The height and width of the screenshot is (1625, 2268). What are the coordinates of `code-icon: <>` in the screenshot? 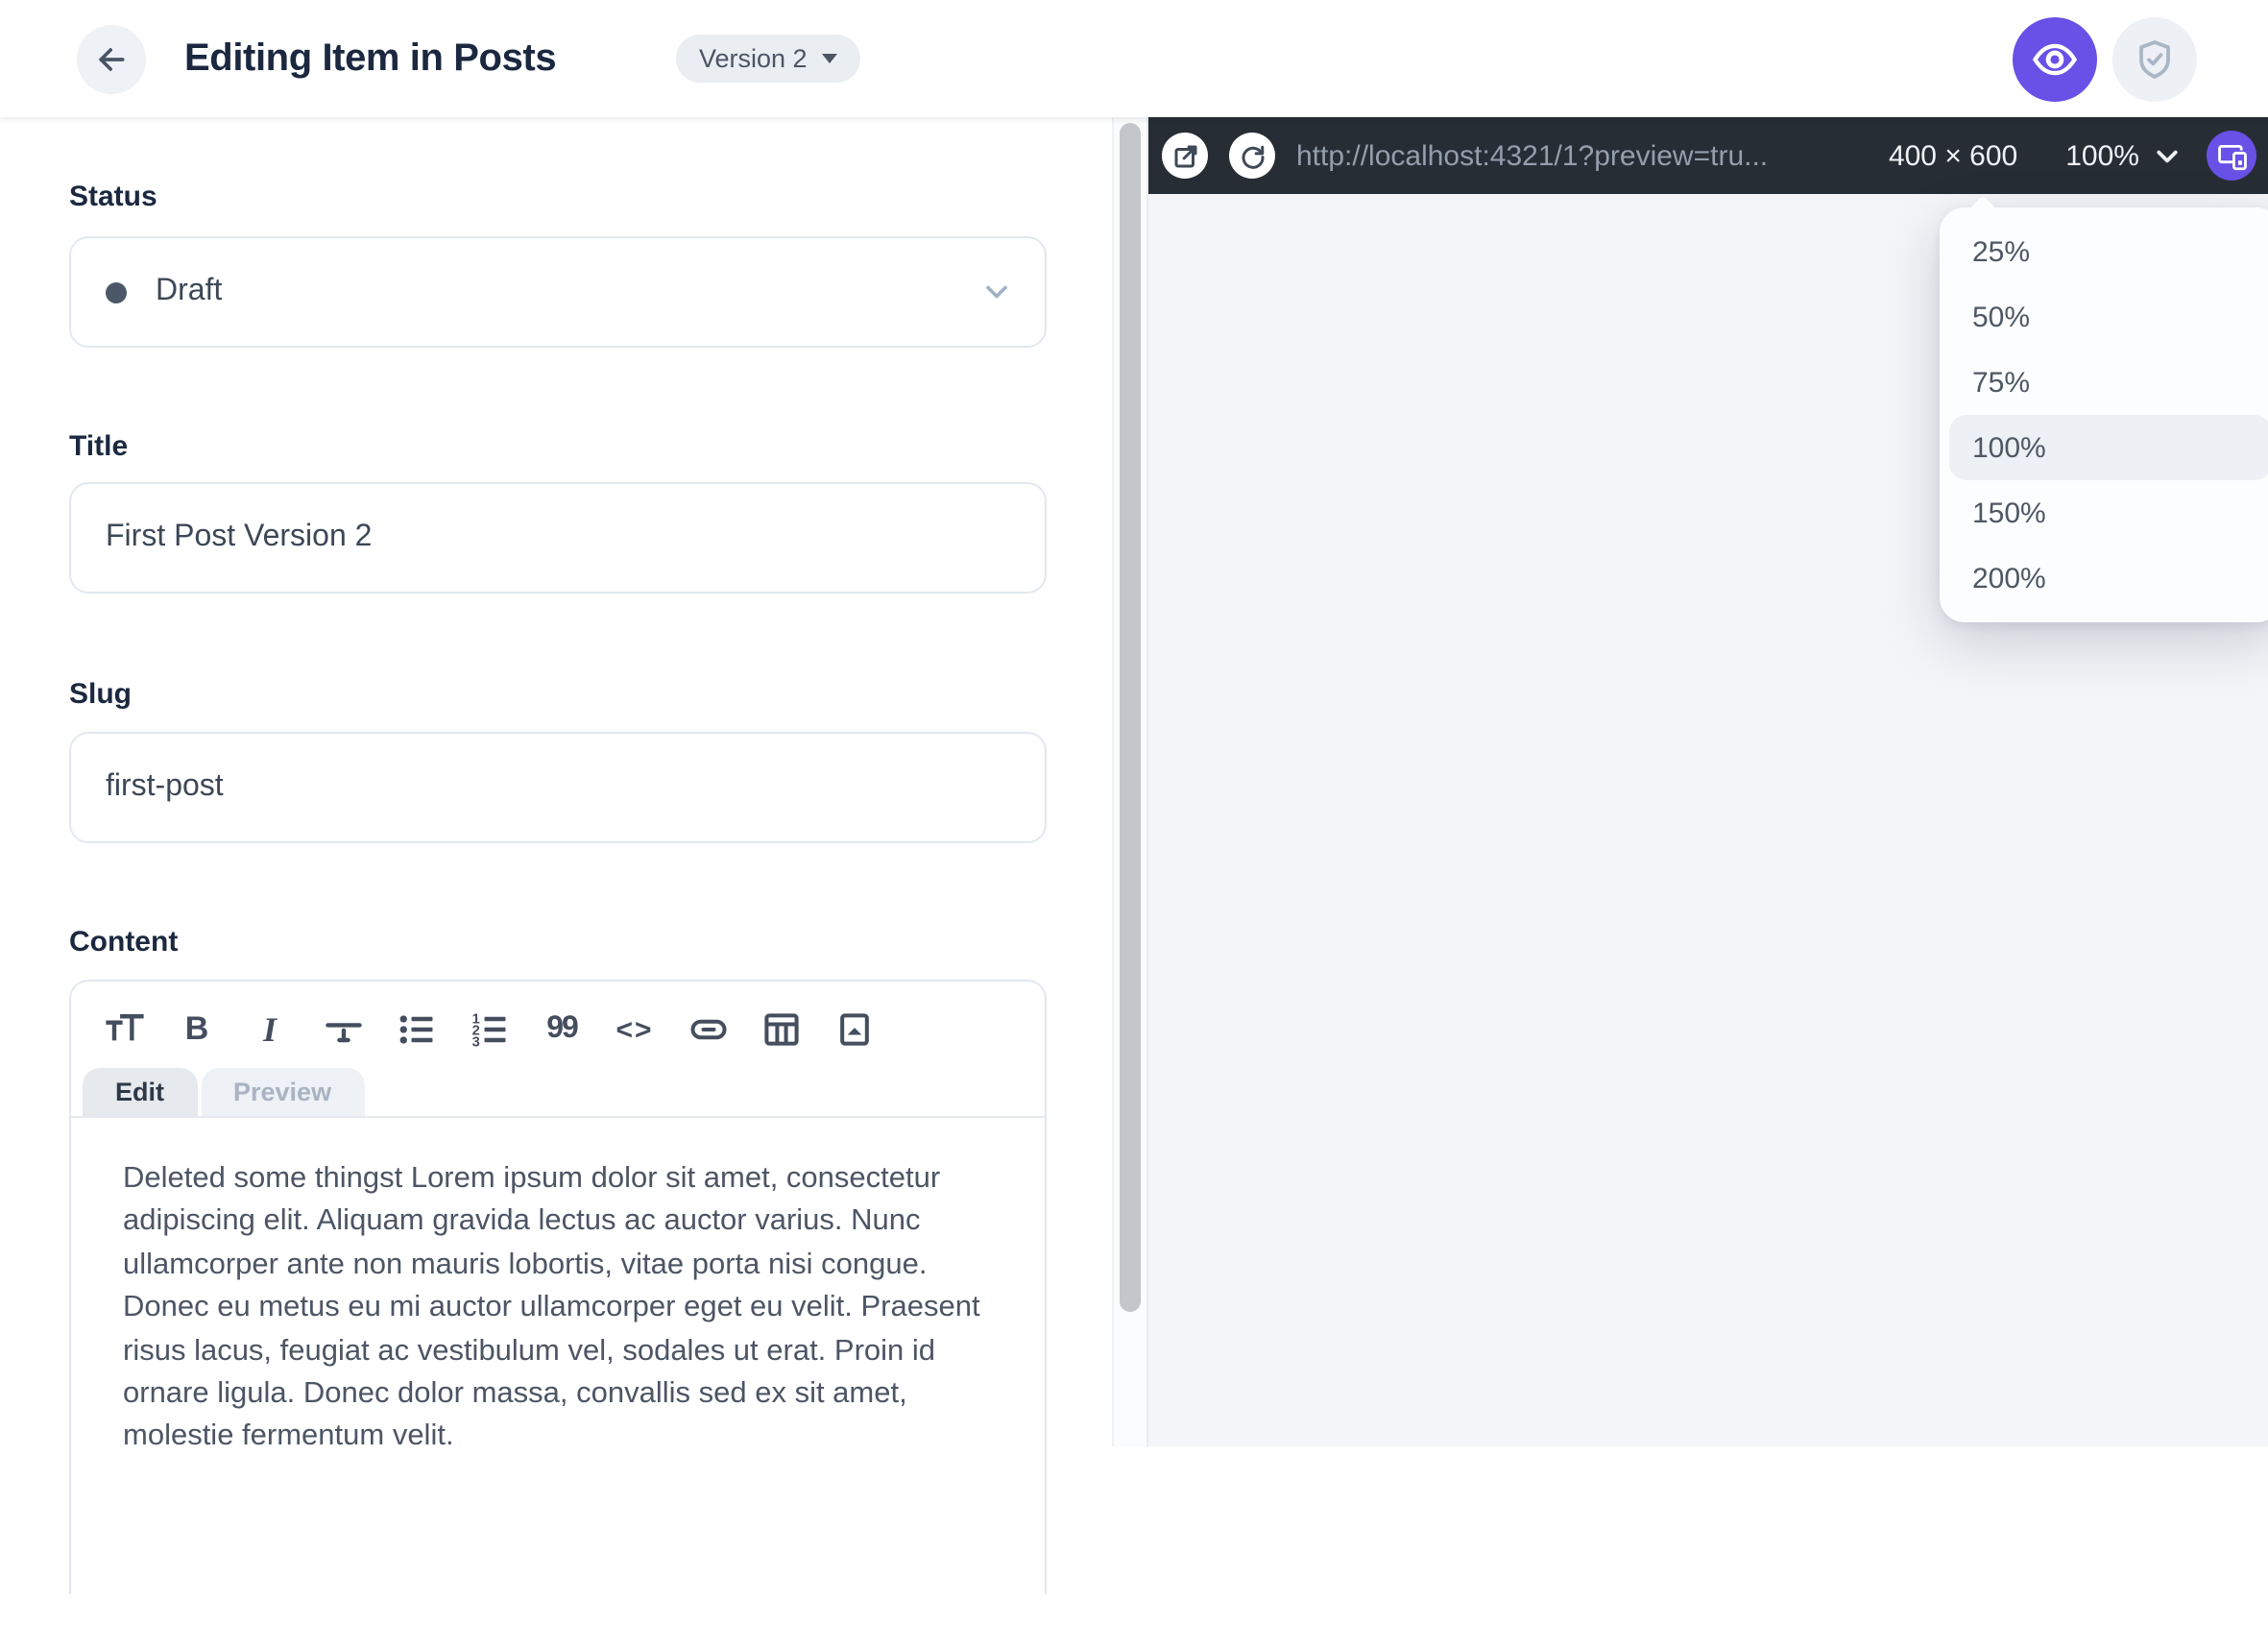 It's located at (634, 1029).